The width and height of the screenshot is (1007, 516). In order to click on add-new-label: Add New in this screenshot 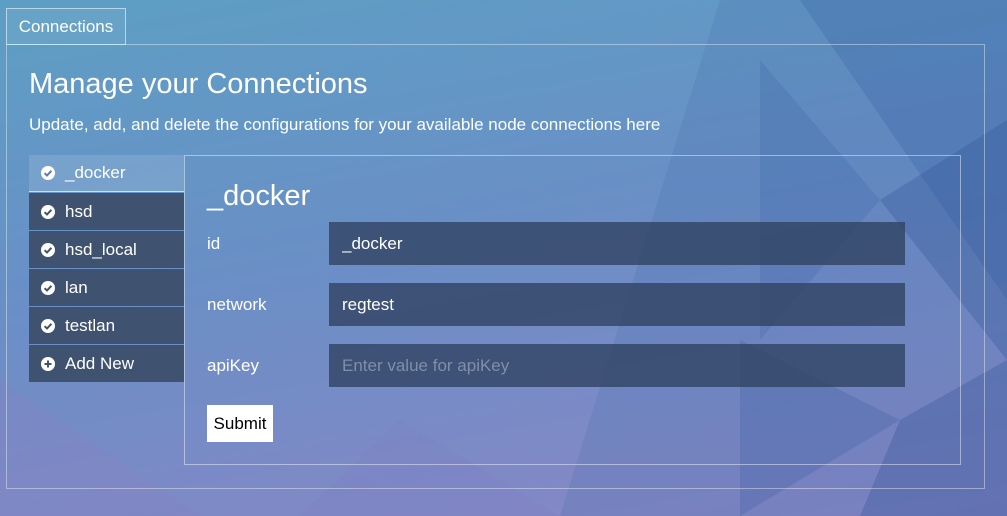, I will do `click(99, 363)`.